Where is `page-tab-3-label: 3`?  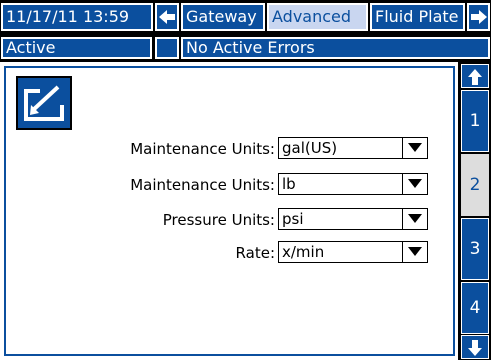 page-tab-3-label: 3 is located at coordinates (475, 249).